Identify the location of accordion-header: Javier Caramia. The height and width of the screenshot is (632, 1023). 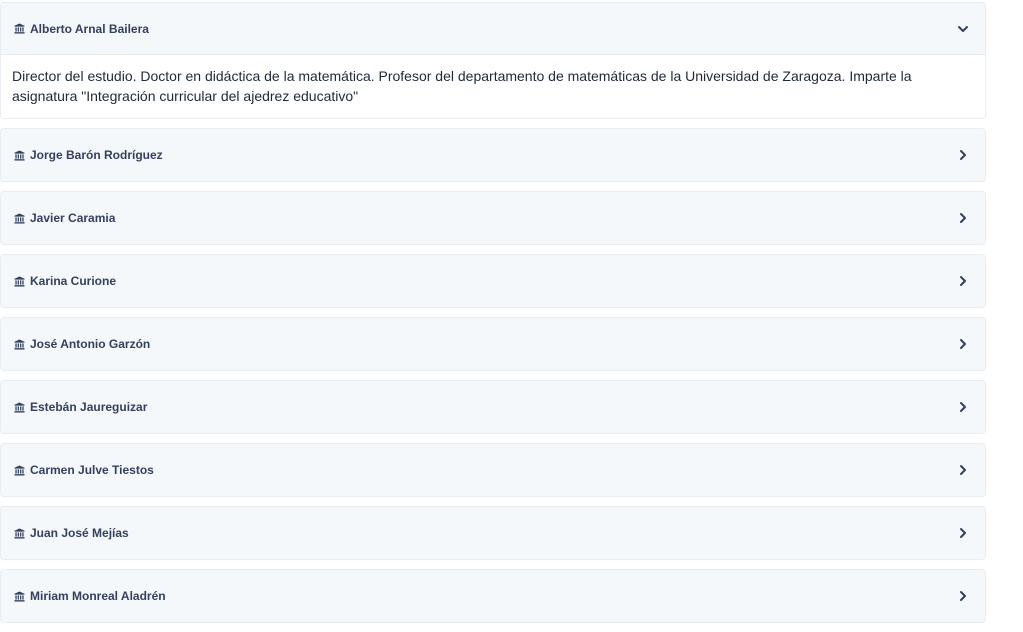
(493, 218).